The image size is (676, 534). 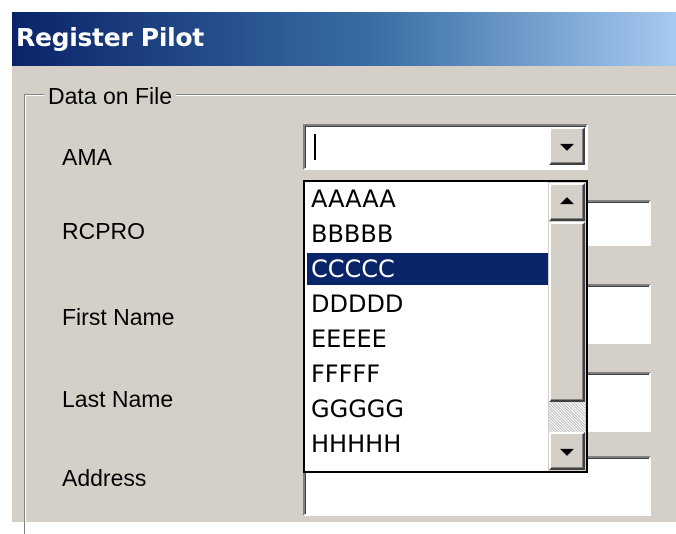 What do you see at coordinates (104, 231) in the screenshot?
I see `rcpro-label: RCPRO` at bounding box center [104, 231].